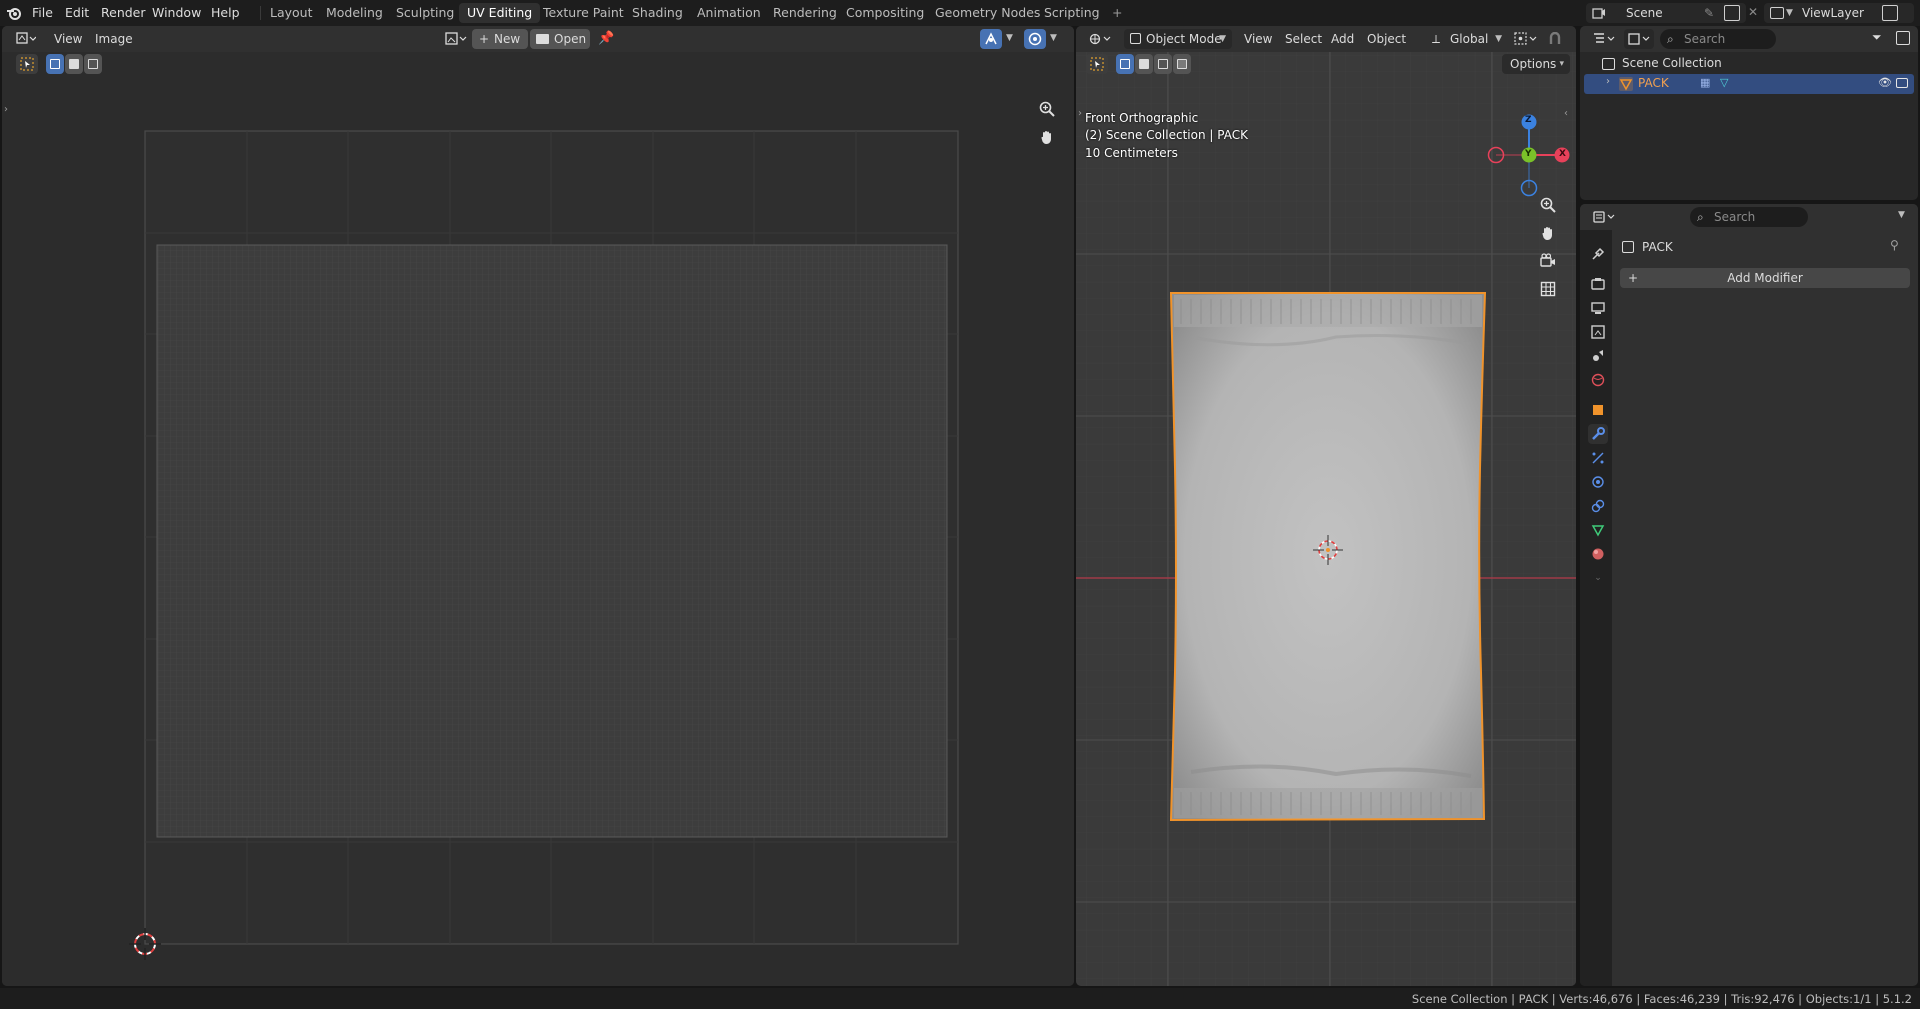  I want to click on editor-type-uv-icon, so click(26, 39).